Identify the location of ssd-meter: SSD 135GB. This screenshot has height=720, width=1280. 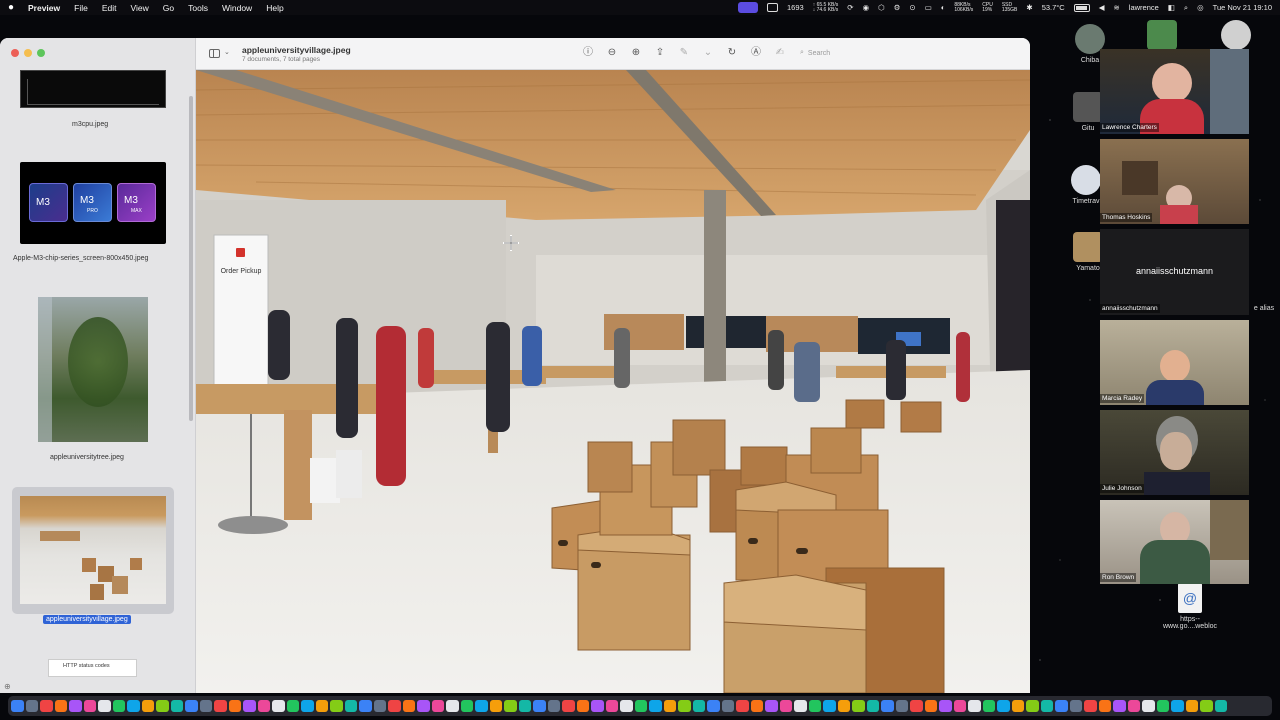
(1010, 7).